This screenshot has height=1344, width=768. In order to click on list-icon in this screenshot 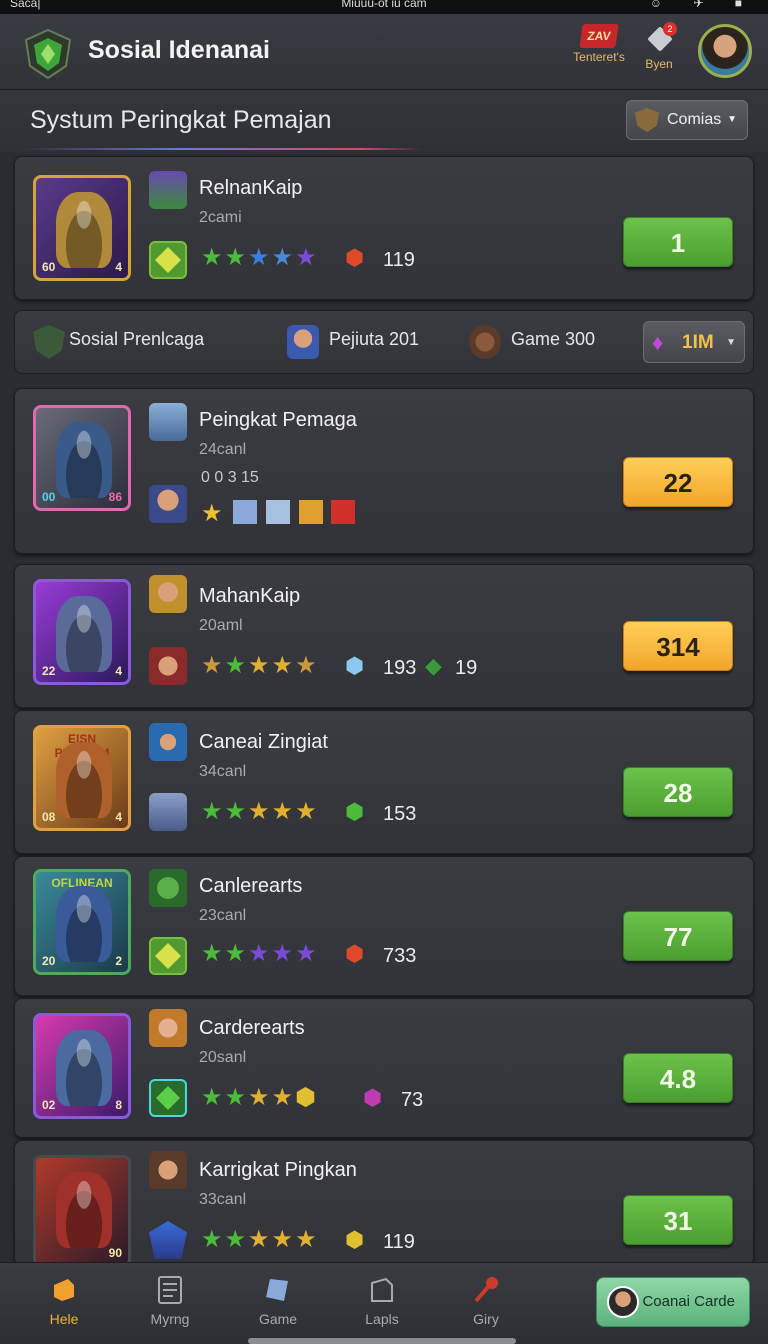, I will do `click(170, 1290)`.